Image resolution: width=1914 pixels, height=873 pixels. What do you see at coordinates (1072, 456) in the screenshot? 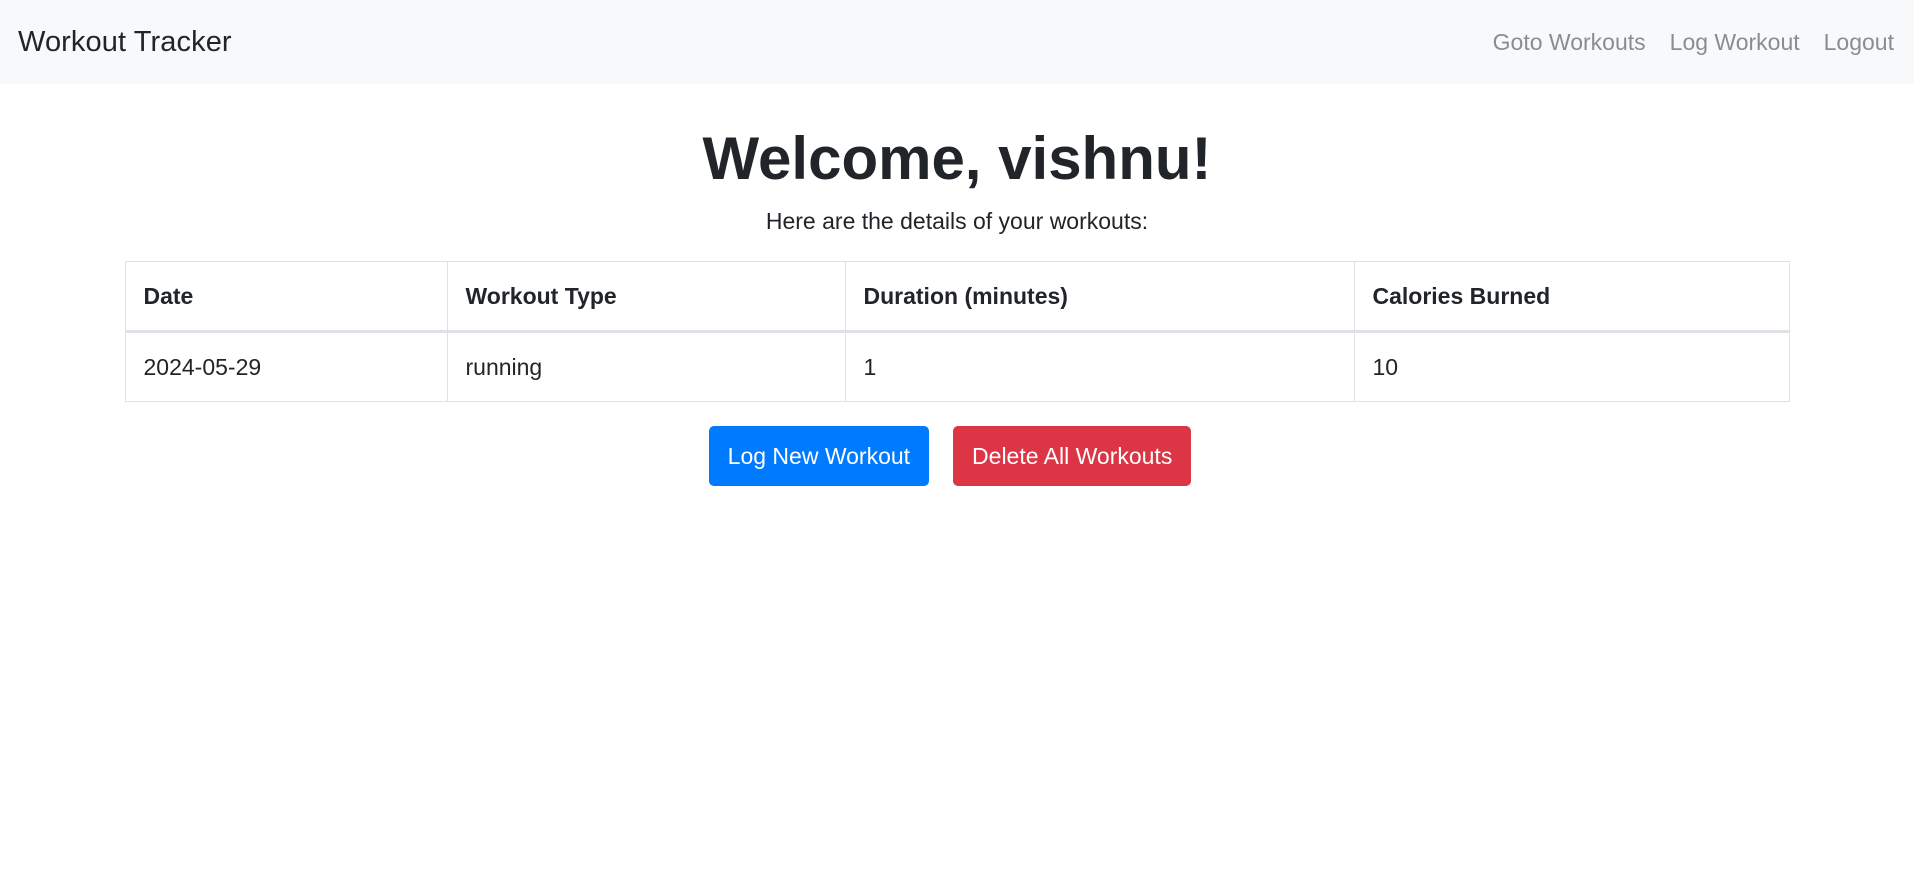
I see `delete-all-workouts-button: Delete All Workouts` at bounding box center [1072, 456].